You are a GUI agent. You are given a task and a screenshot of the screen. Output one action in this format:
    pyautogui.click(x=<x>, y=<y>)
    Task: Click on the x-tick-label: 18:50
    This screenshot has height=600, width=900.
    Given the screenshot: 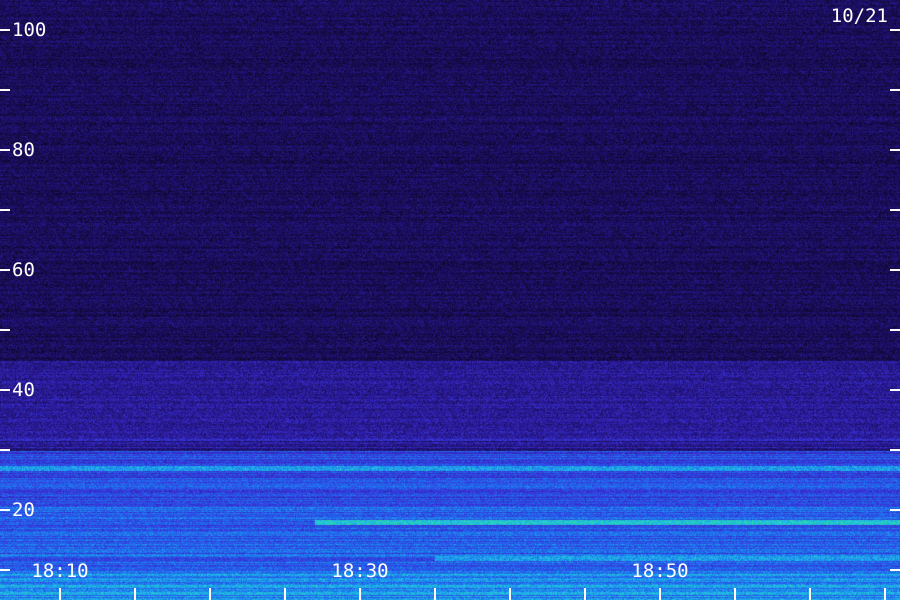 What is the action you would take?
    pyautogui.click(x=660, y=571)
    